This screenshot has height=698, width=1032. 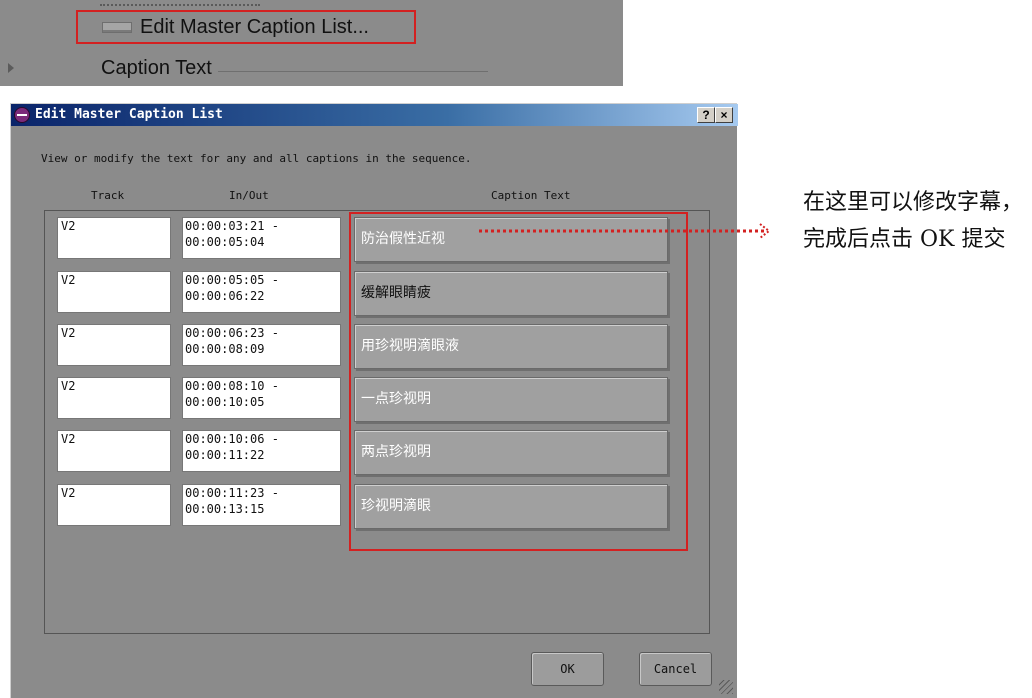 What do you see at coordinates (129, 114) in the screenshot?
I see `dialog-title: Edit Master Caption List` at bounding box center [129, 114].